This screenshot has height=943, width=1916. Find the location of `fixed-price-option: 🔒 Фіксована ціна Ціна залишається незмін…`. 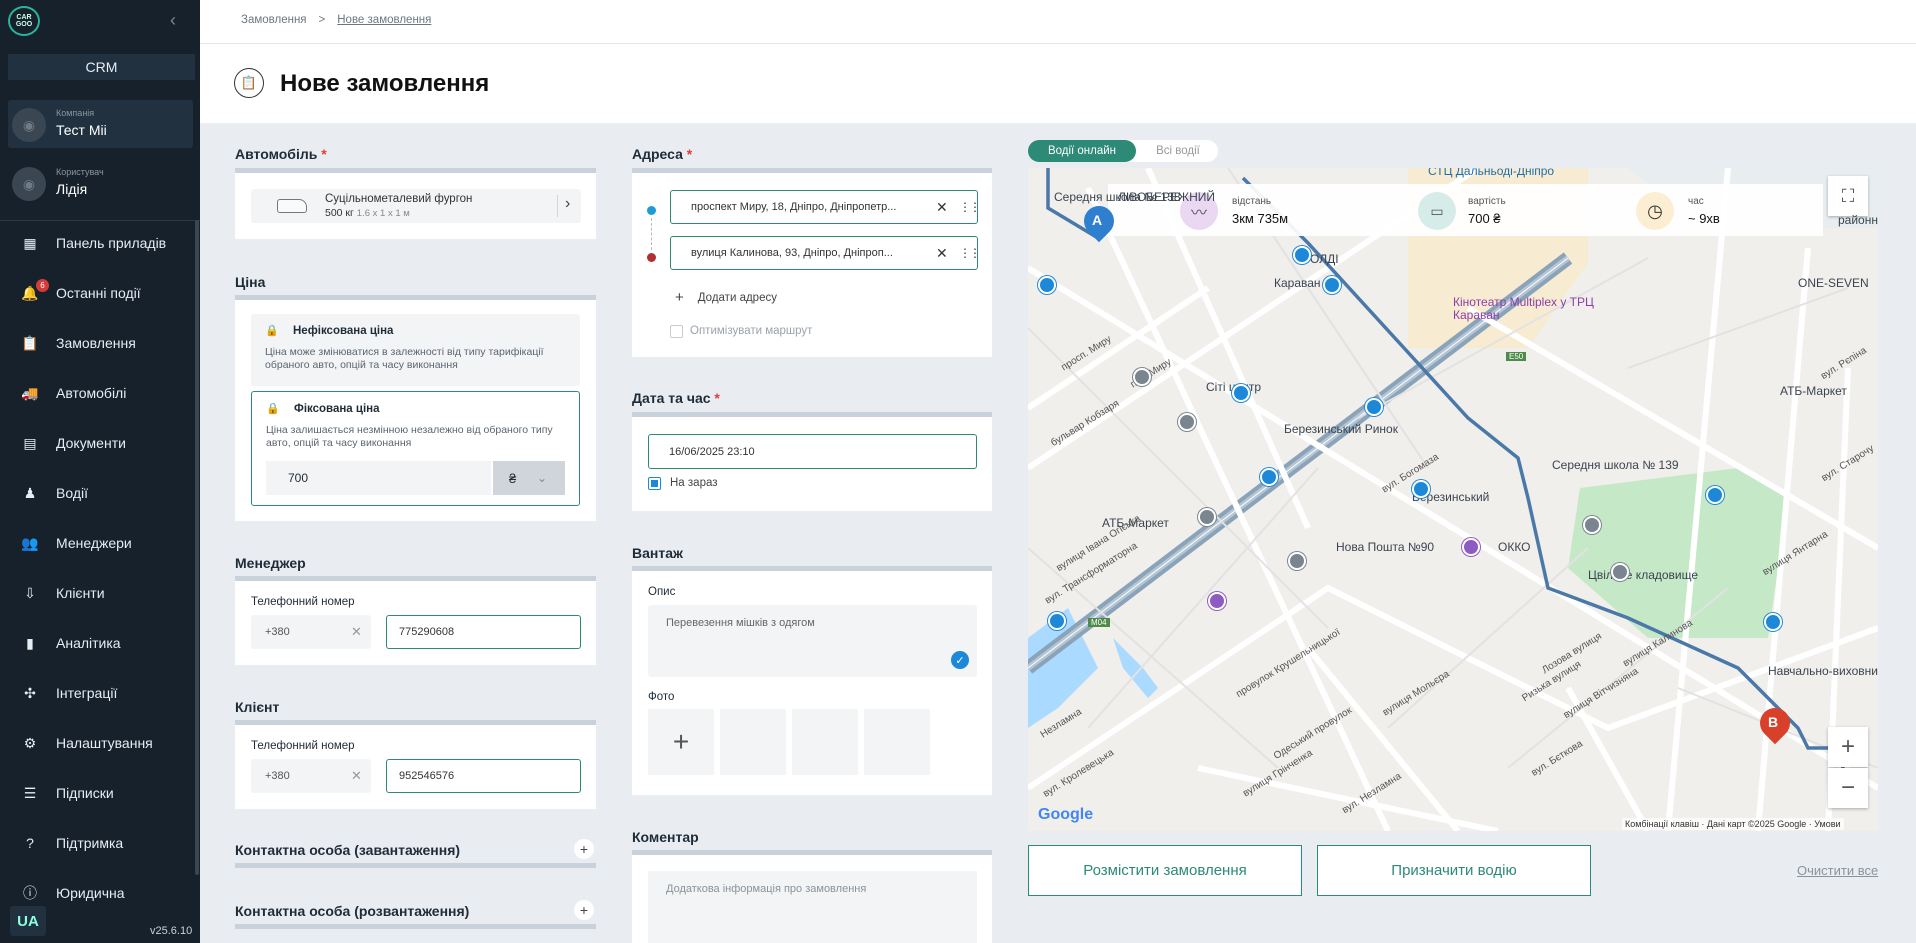

fixed-price-option: 🔒 Фіксована ціна Ціна залишається незмін… is located at coordinates (415, 448).